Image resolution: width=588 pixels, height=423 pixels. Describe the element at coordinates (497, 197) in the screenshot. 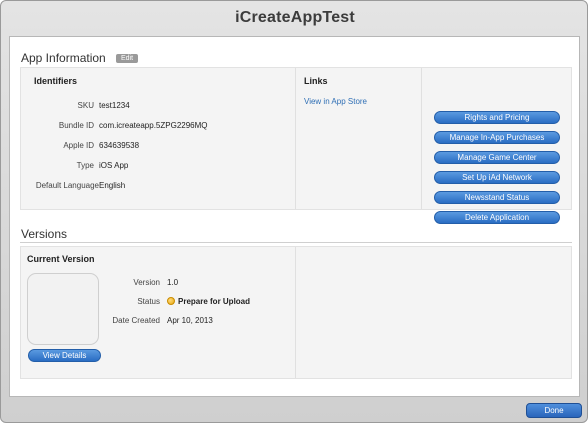

I see `newsstand-status-button: Newsstand Status` at that location.